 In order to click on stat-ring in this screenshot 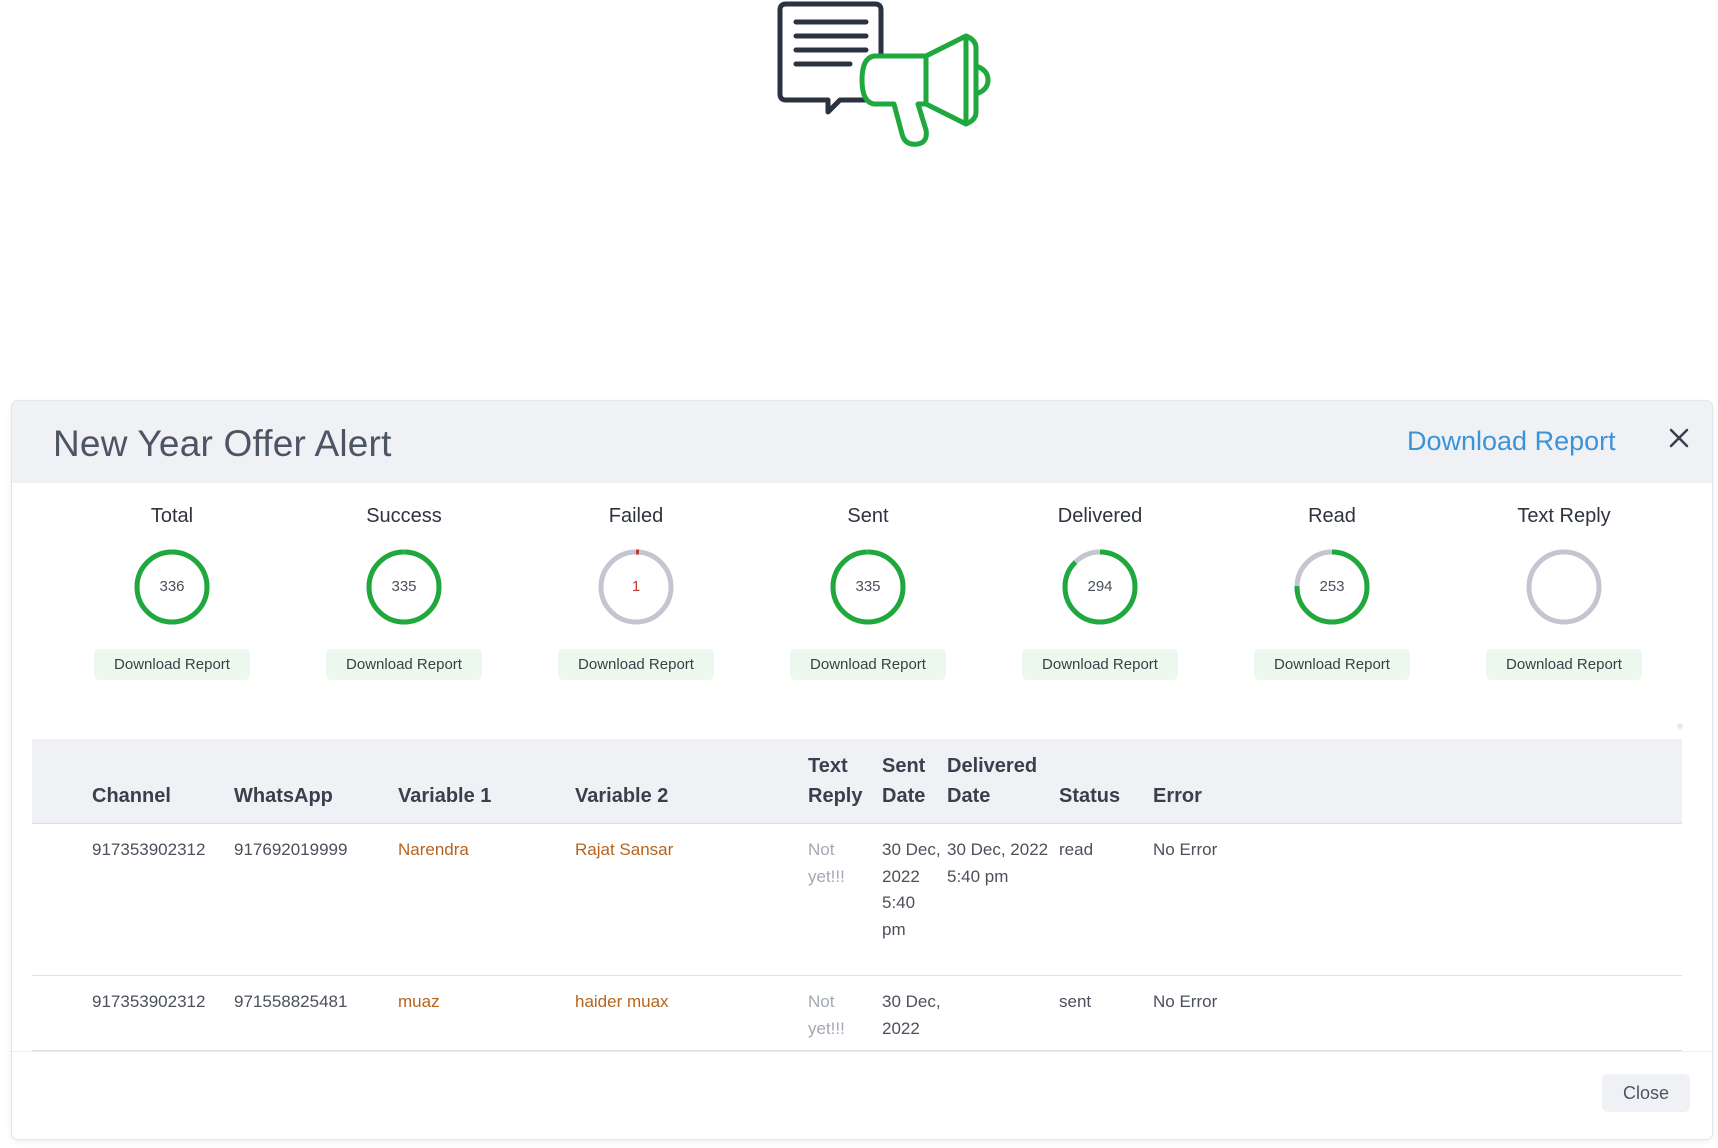, I will do `click(1564, 587)`.